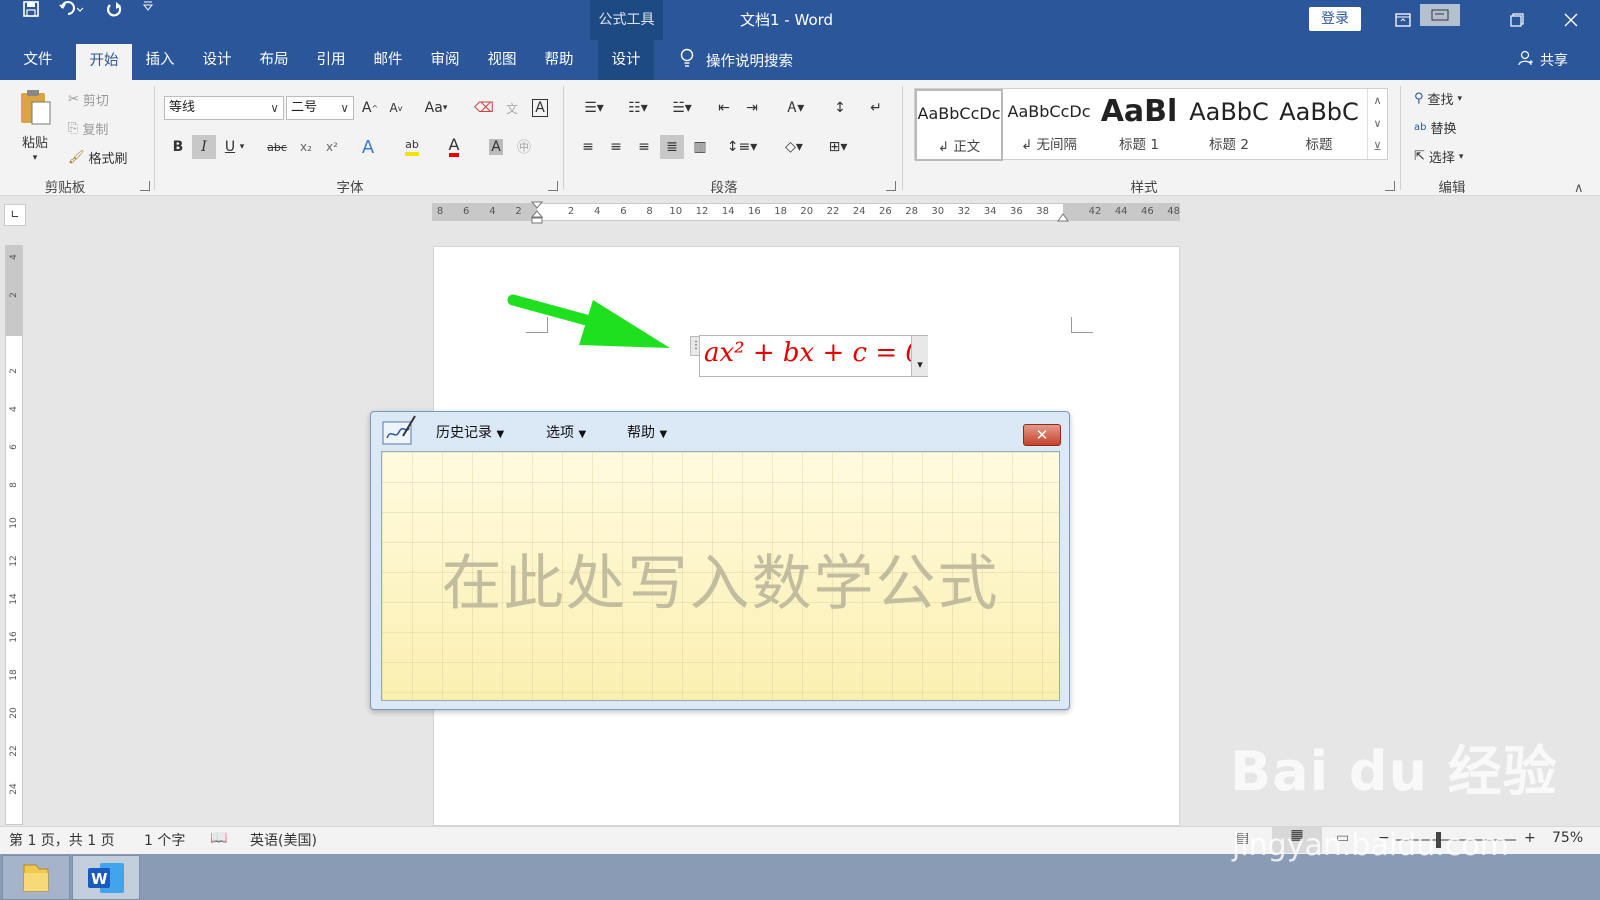  Describe the element at coordinates (368, 147) in the screenshot. I see `text-effects-icon: A` at that location.